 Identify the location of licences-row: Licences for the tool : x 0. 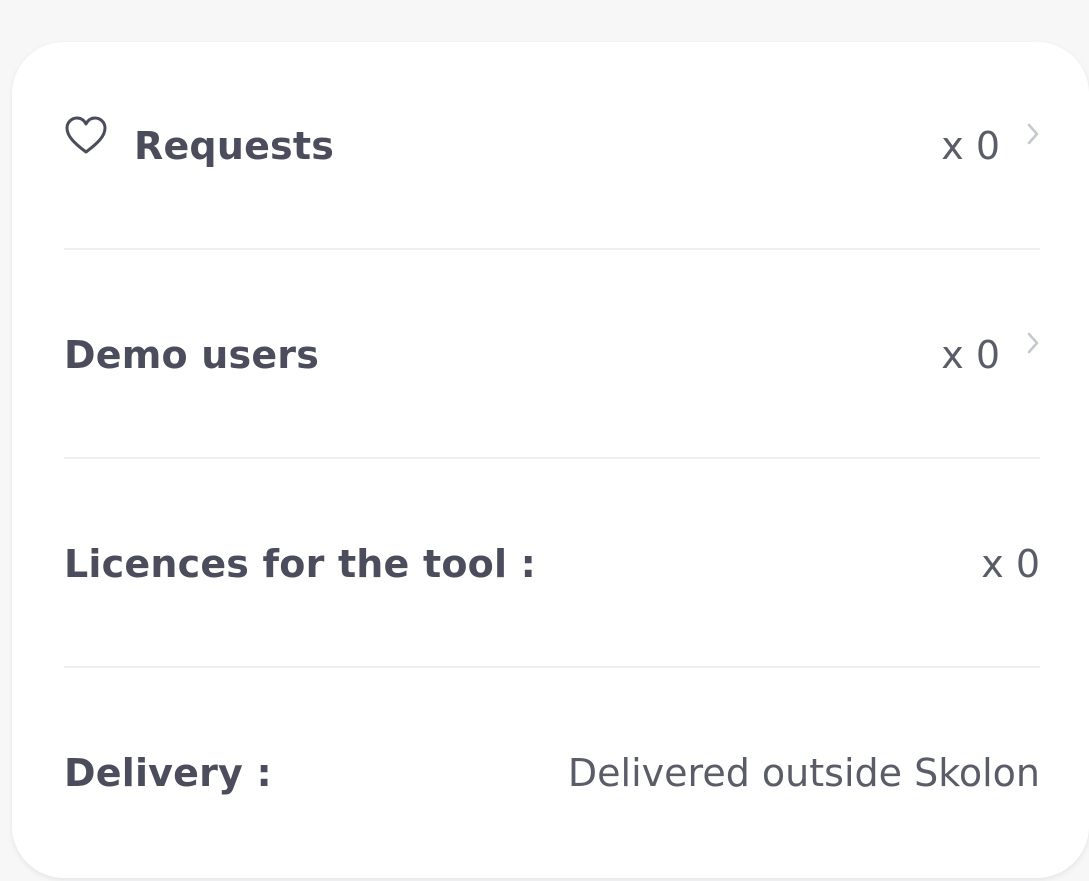
(552, 564).